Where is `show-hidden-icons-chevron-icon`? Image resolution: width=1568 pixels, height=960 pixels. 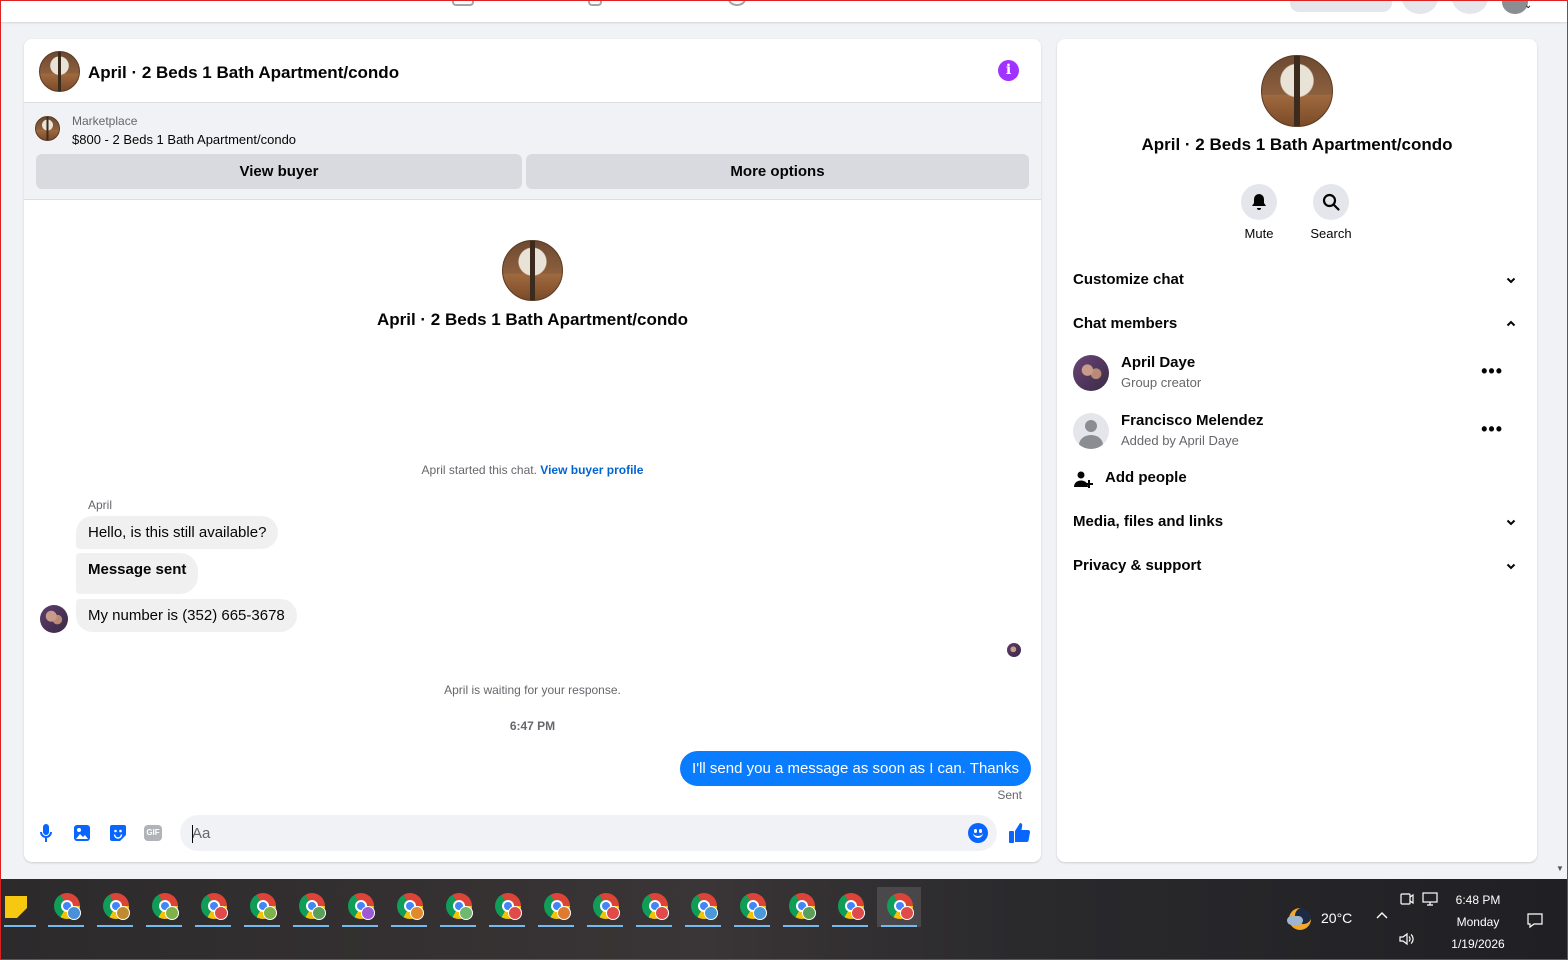
show-hidden-icons-chevron-icon is located at coordinates (1382, 916).